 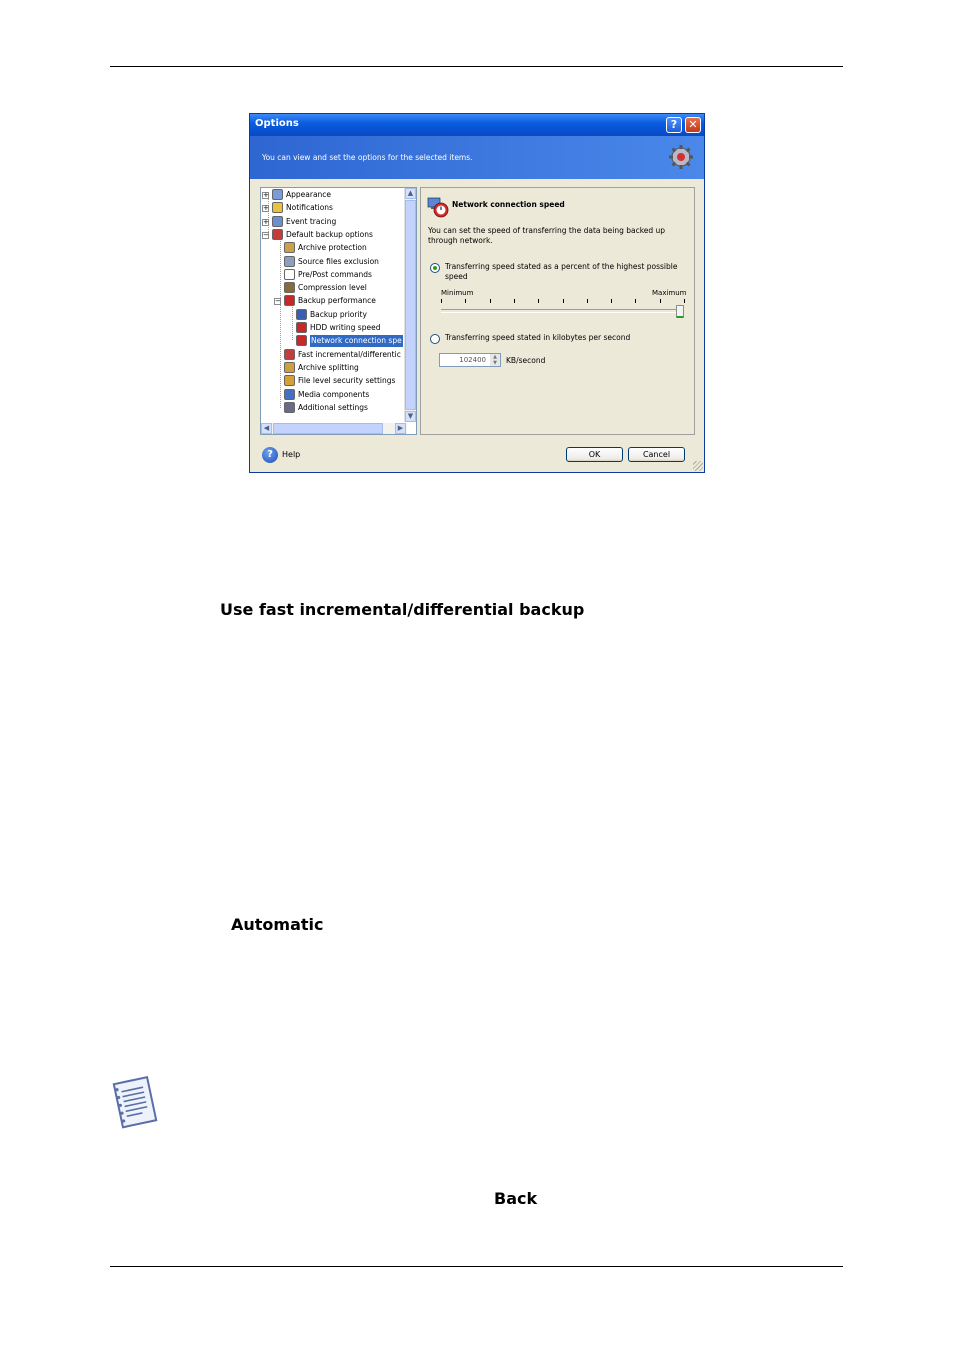 What do you see at coordinates (277, 924) in the screenshot?
I see `automatic-heading: Automatic` at bounding box center [277, 924].